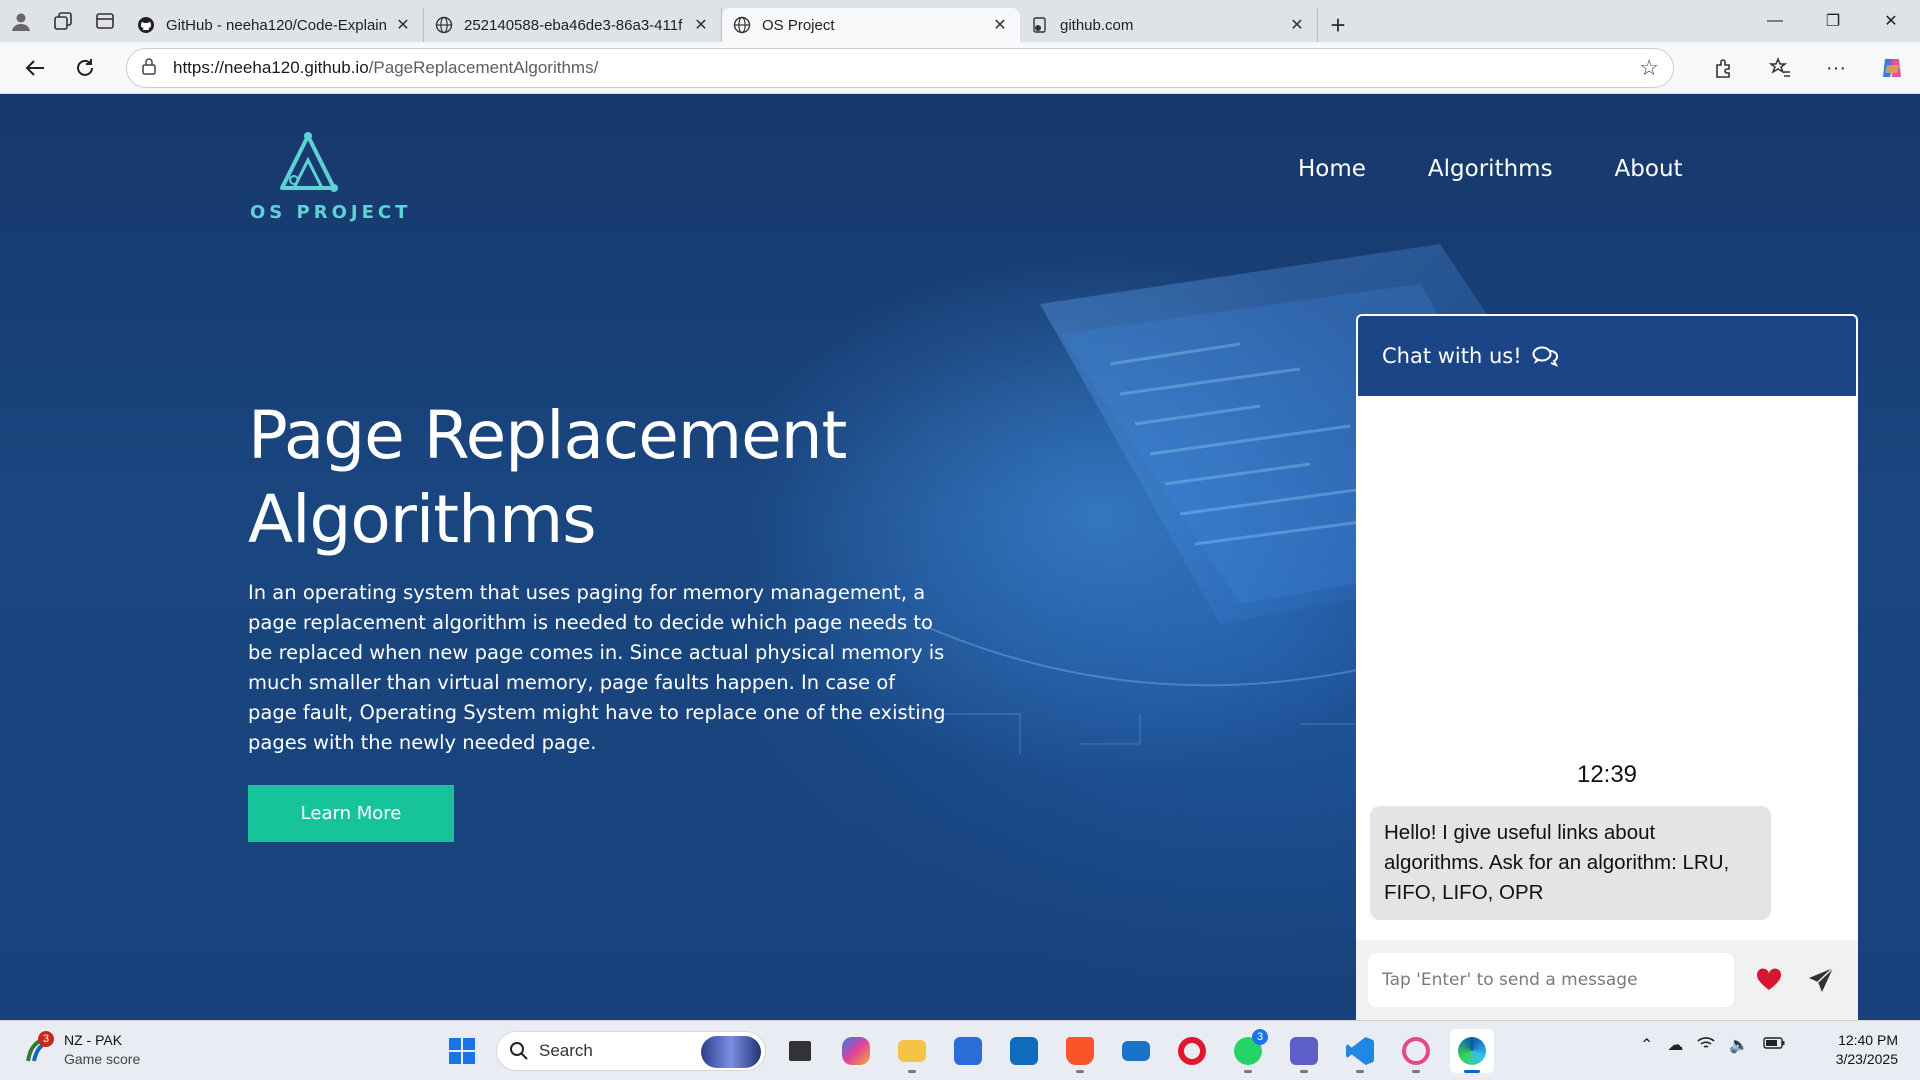  Describe the element at coordinates (1706, 1045) in the screenshot. I see `wifi-icon` at that location.